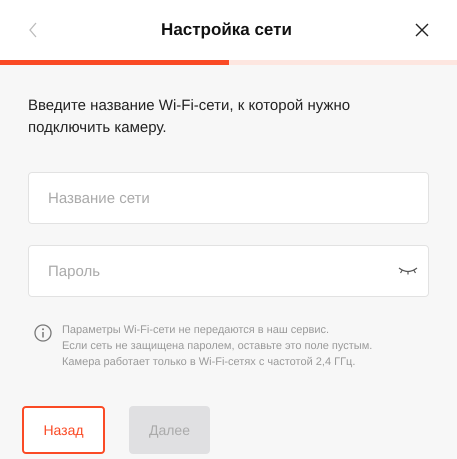 Image resolution: width=457 pixels, height=459 pixels. What do you see at coordinates (226, 30) in the screenshot?
I see `dialog-title: Настройка сети` at bounding box center [226, 30].